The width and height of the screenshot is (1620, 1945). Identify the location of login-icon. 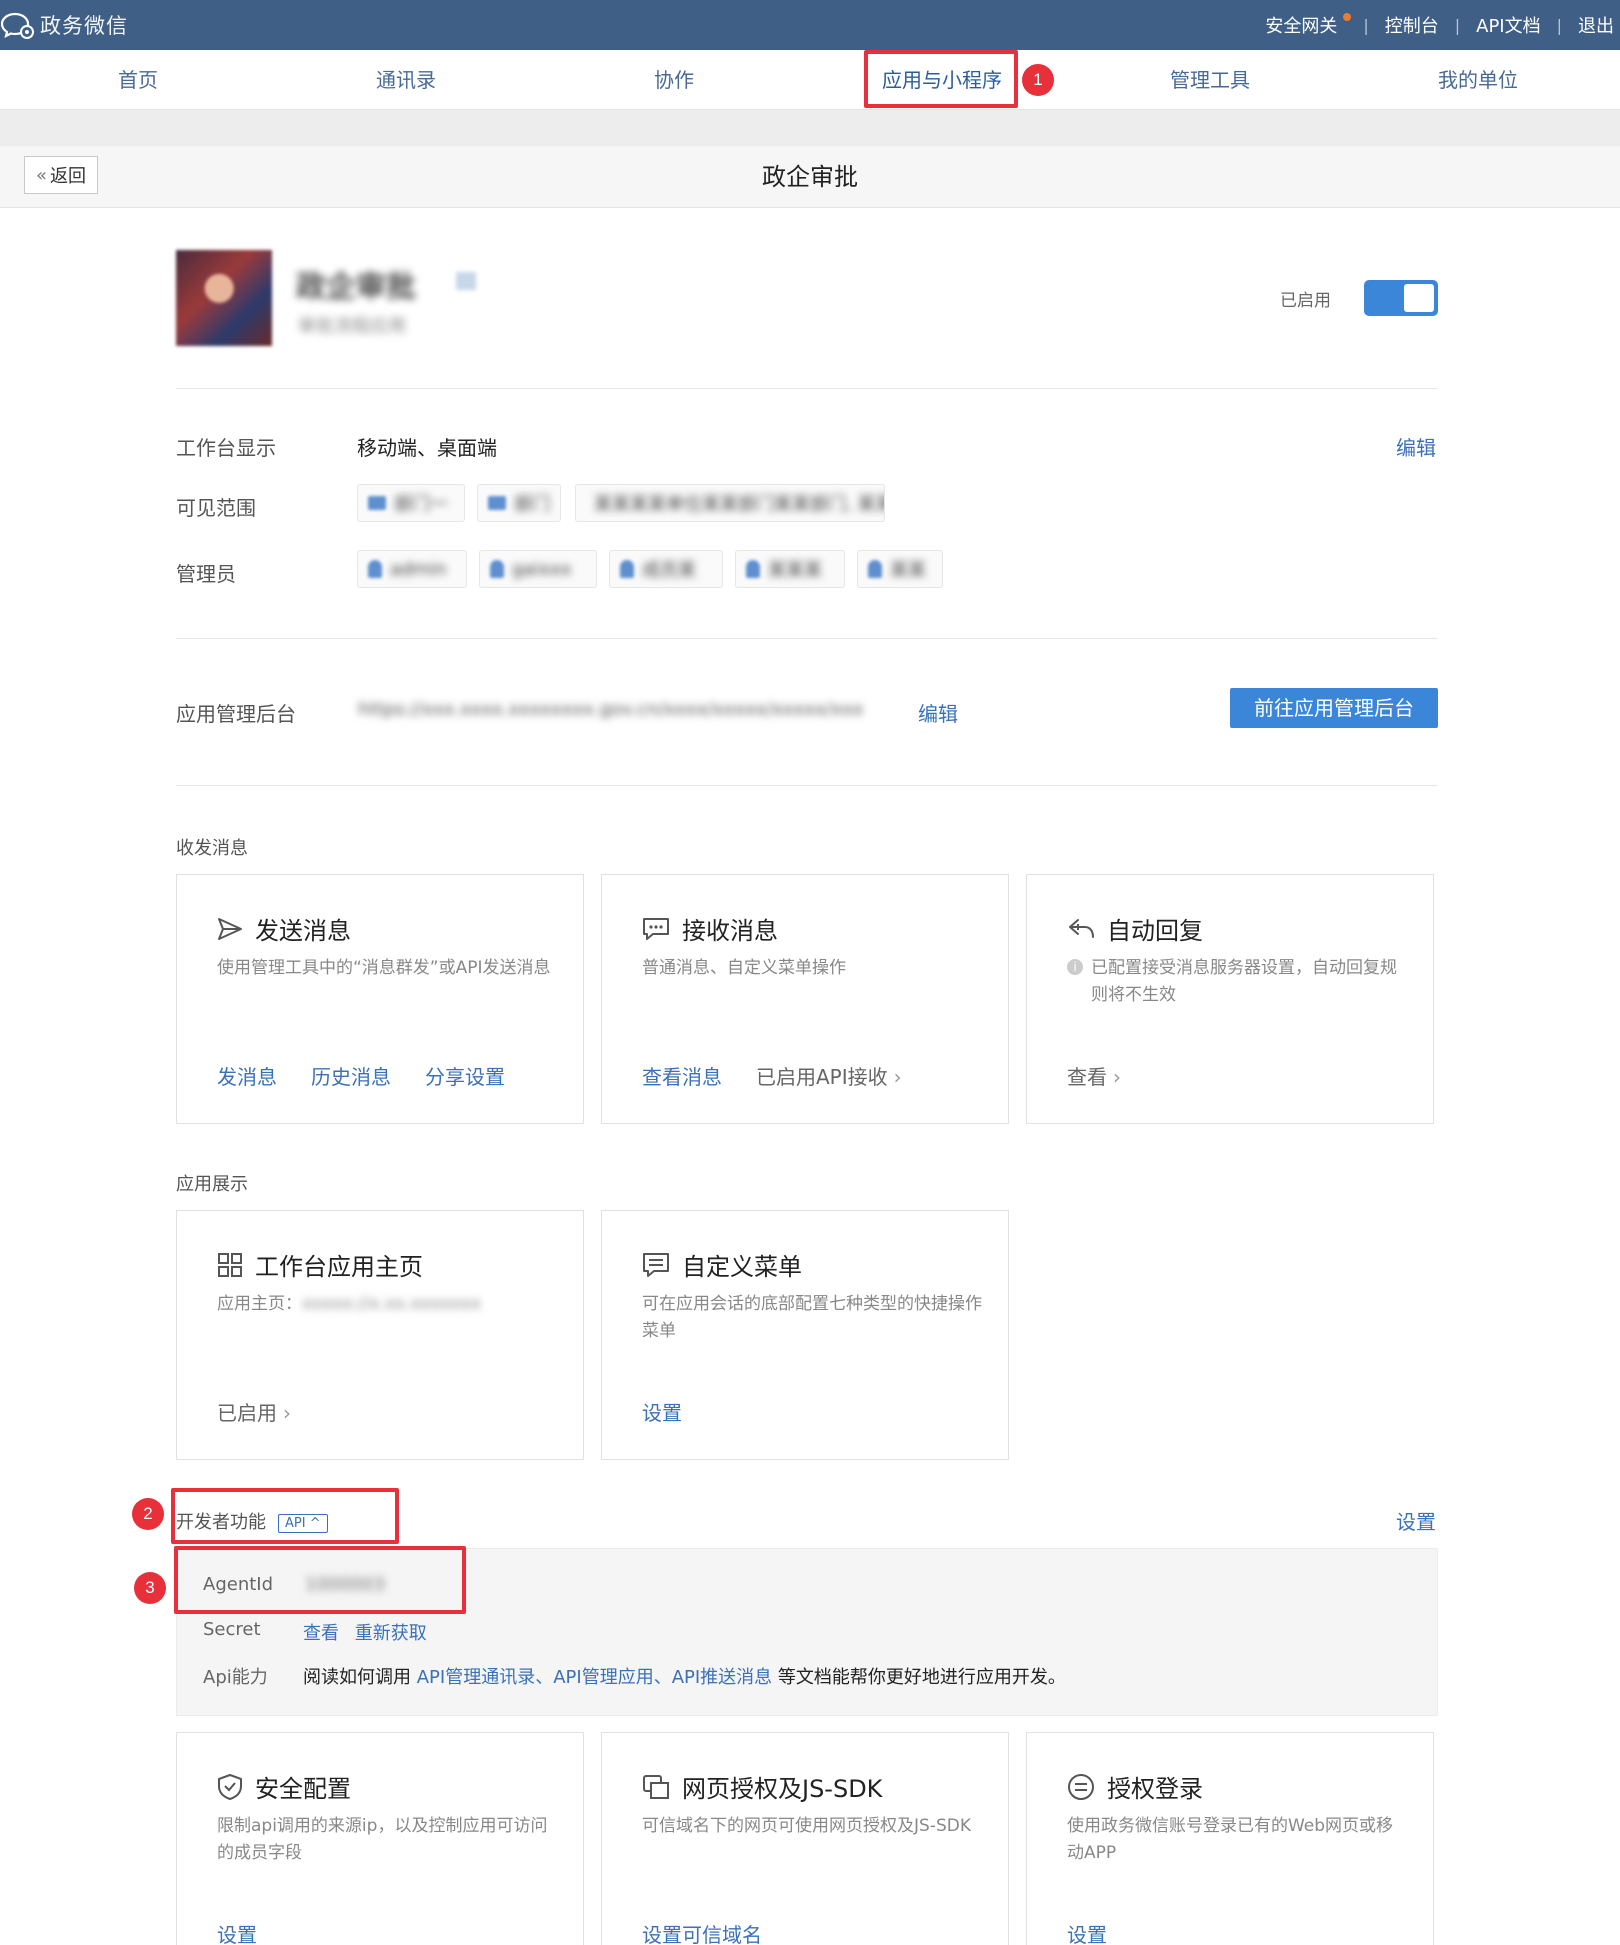
(1081, 1786).